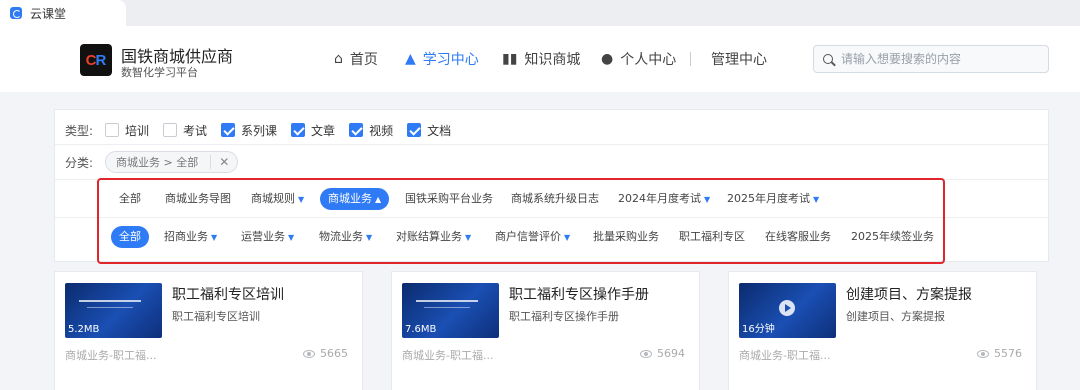 The height and width of the screenshot is (390, 1080). Describe the element at coordinates (909, 294) in the screenshot. I see `course-title: 创建项目、方案提报` at that location.